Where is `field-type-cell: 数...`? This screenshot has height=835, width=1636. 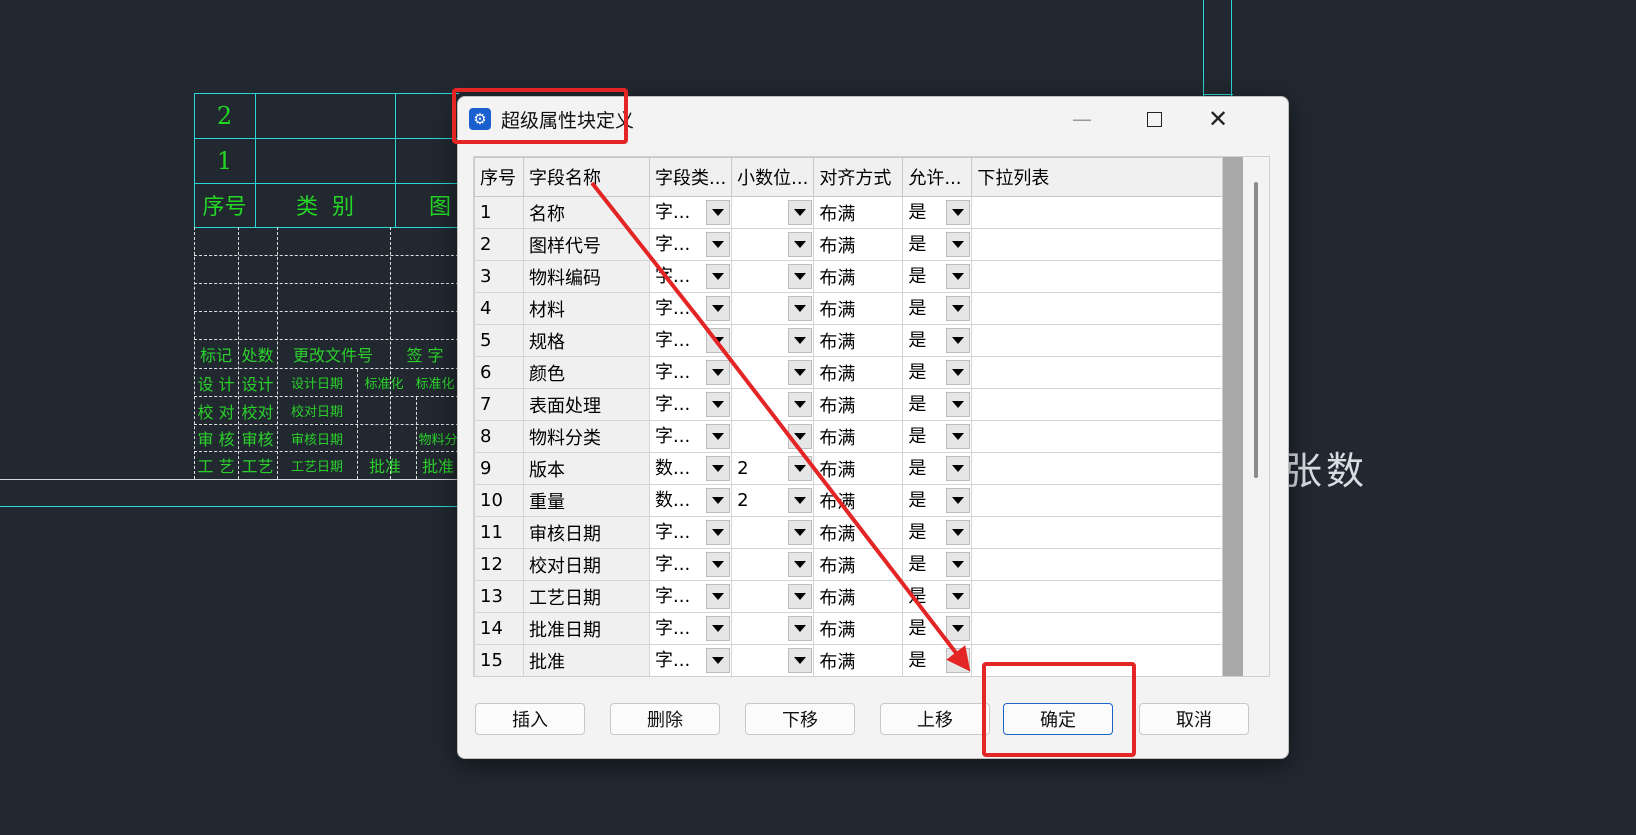
field-type-cell: 数... is located at coordinates (690, 500).